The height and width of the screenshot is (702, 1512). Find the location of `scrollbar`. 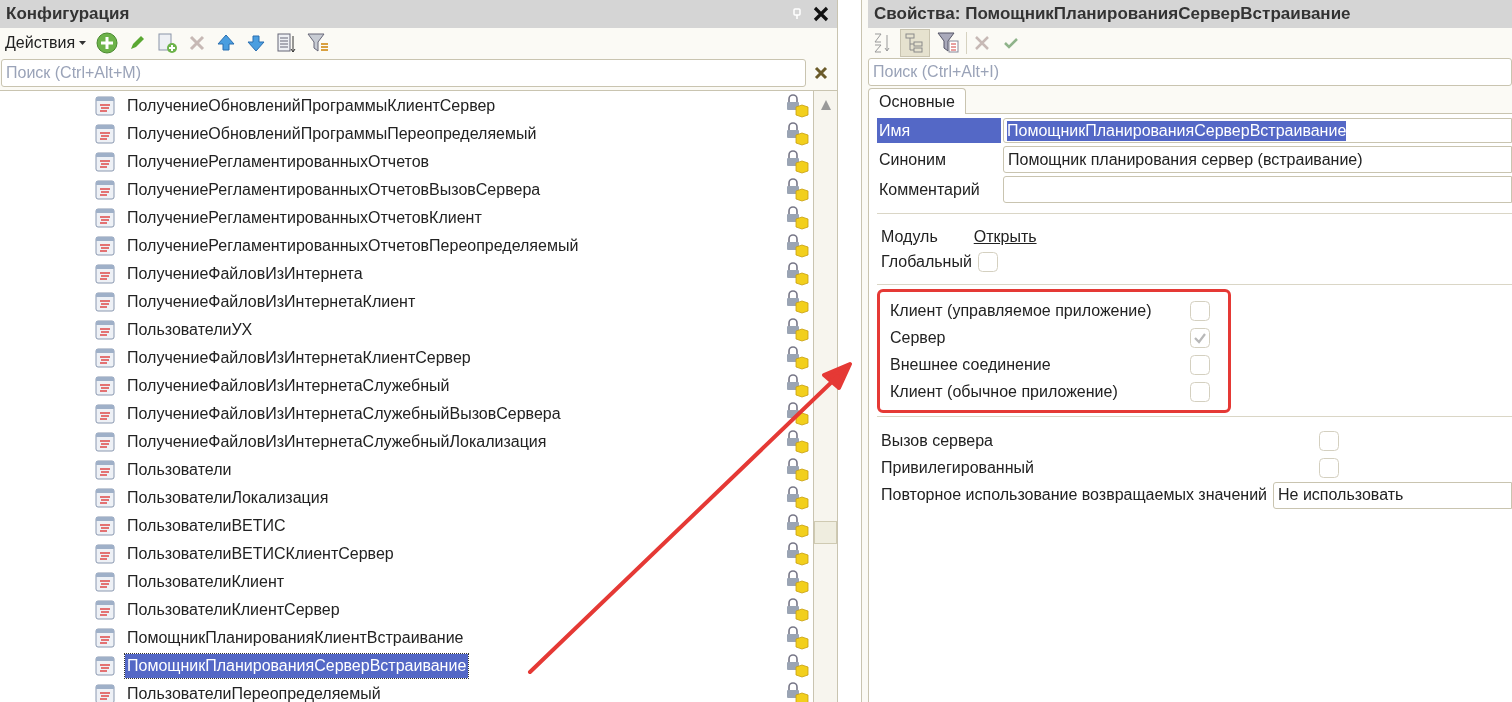

scrollbar is located at coordinates (825, 396).